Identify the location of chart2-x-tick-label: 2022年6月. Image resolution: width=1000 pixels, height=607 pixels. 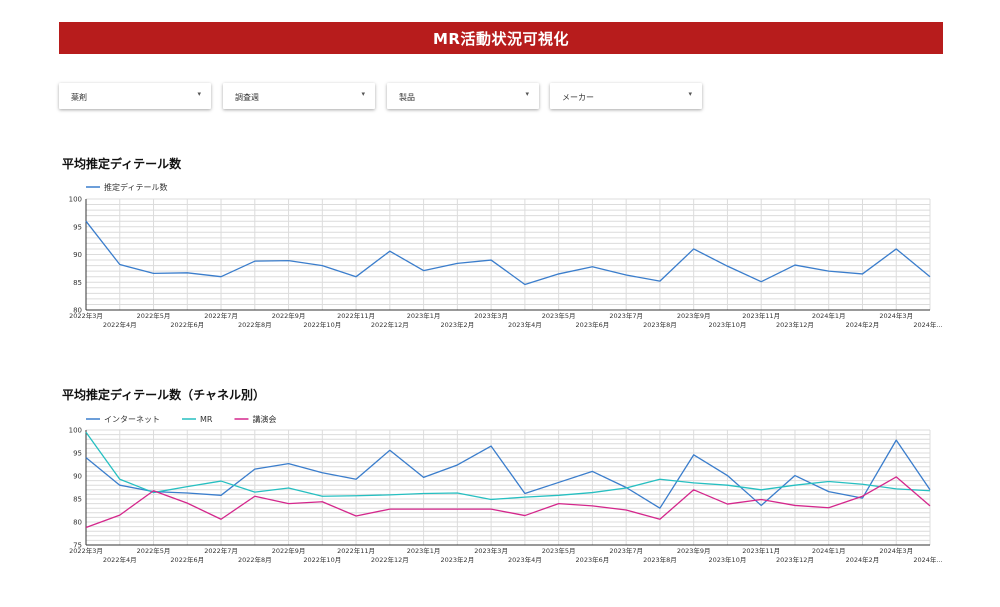
(187, 559).